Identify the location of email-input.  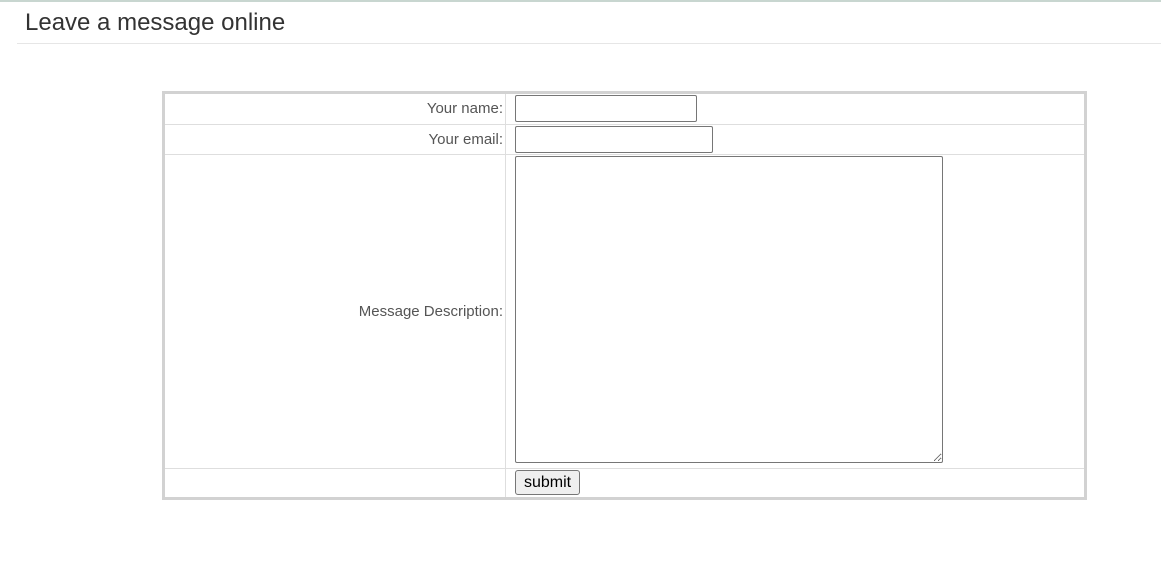
(614, 139).